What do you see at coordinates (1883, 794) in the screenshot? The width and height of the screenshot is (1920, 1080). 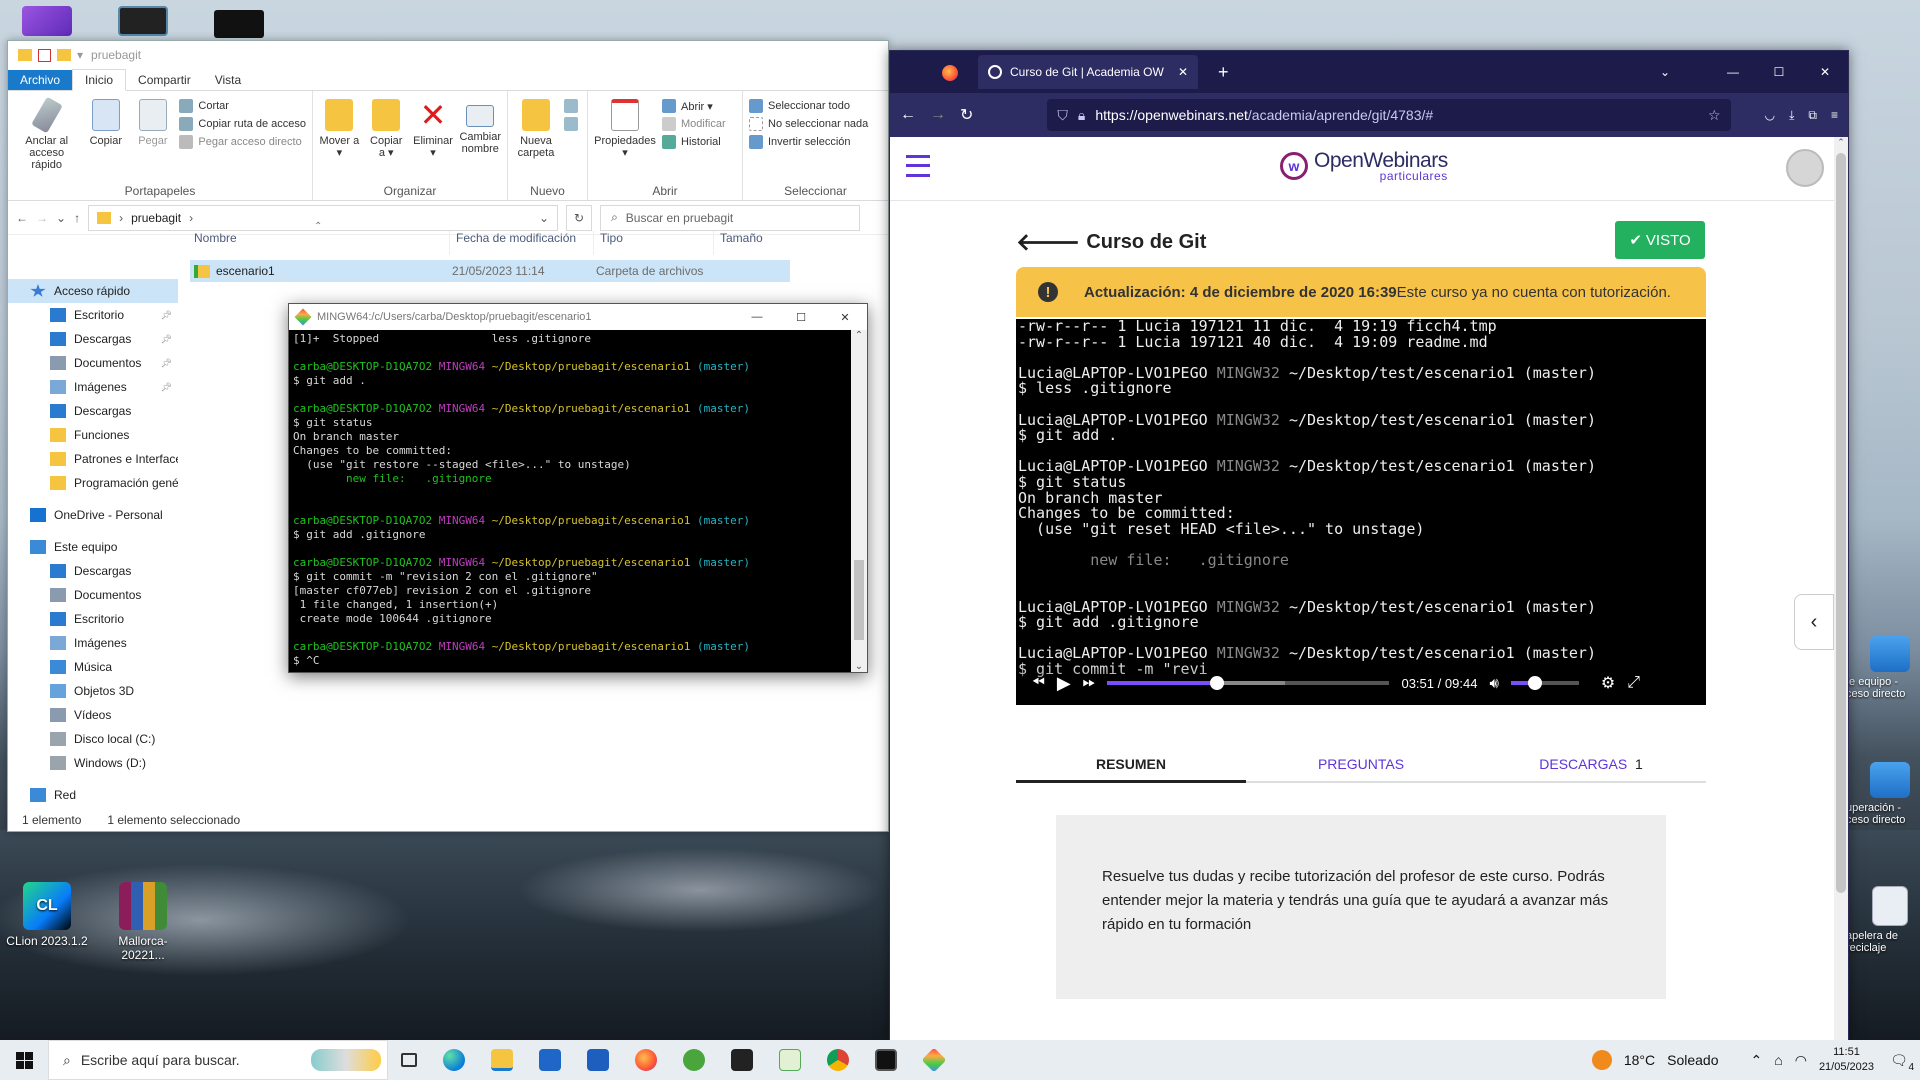 I see `desktop-icon-recovery-shortcut: uperación - ceso directo` at bounding box center [1883, 794].